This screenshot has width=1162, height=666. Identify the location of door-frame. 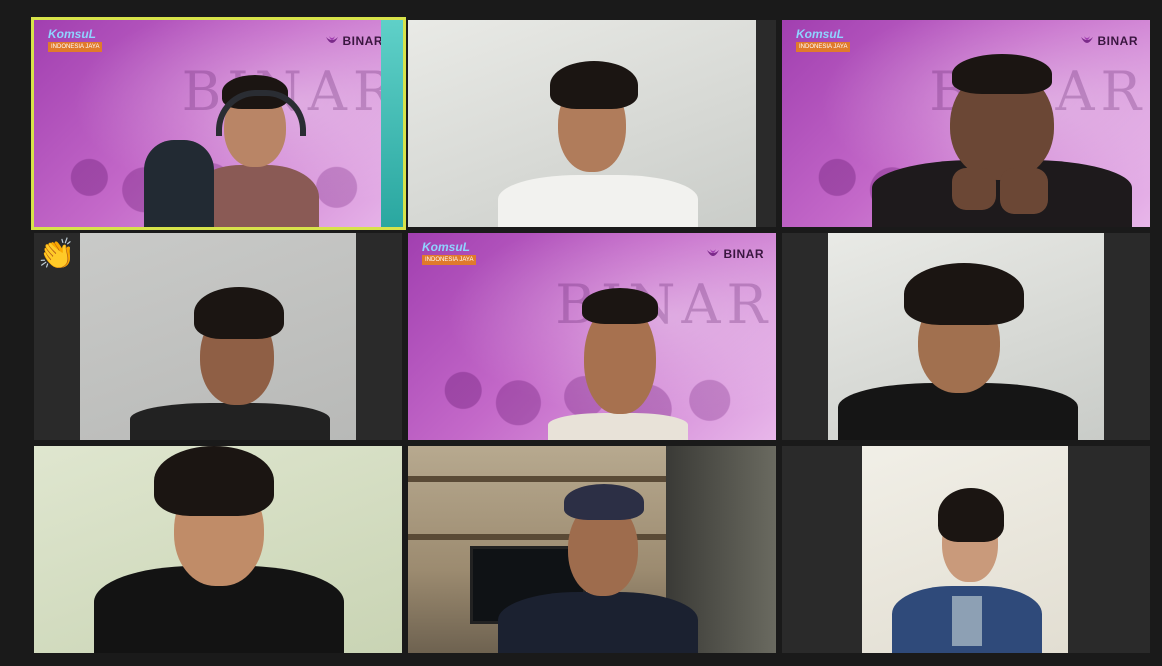
(766, 123).